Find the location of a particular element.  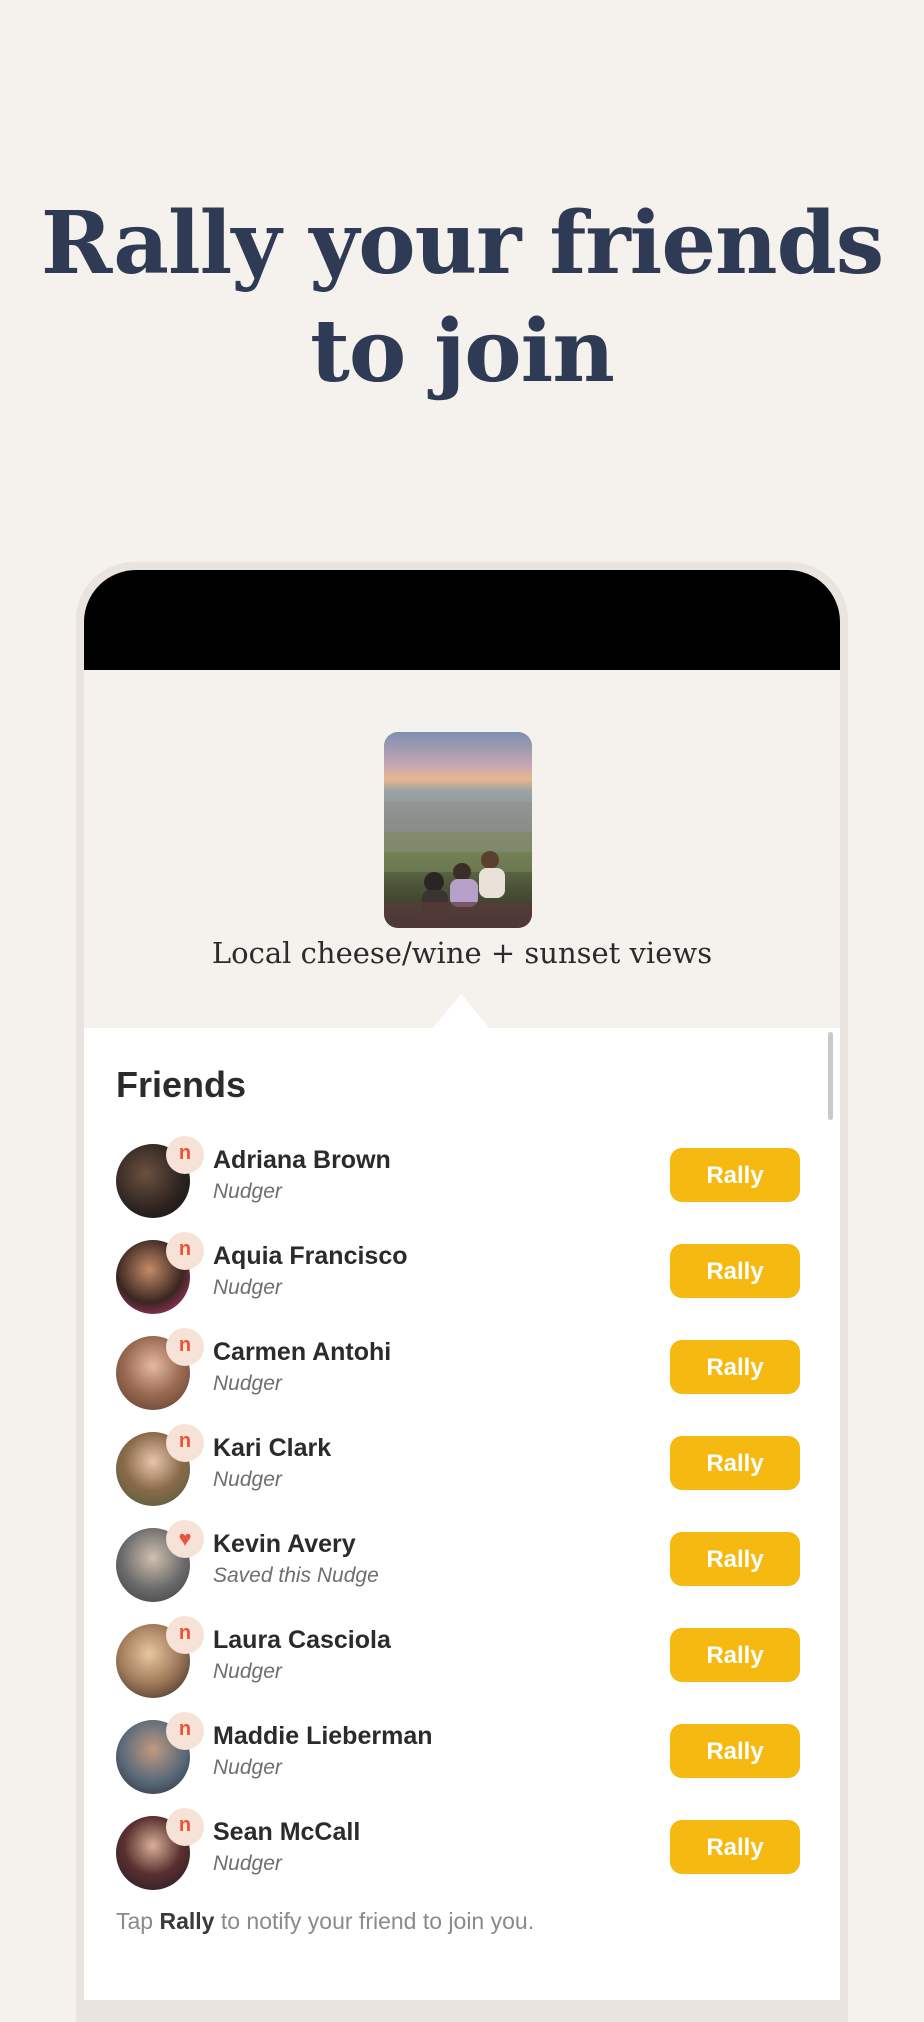

status-bar-area is located at coordinates (462, 620).